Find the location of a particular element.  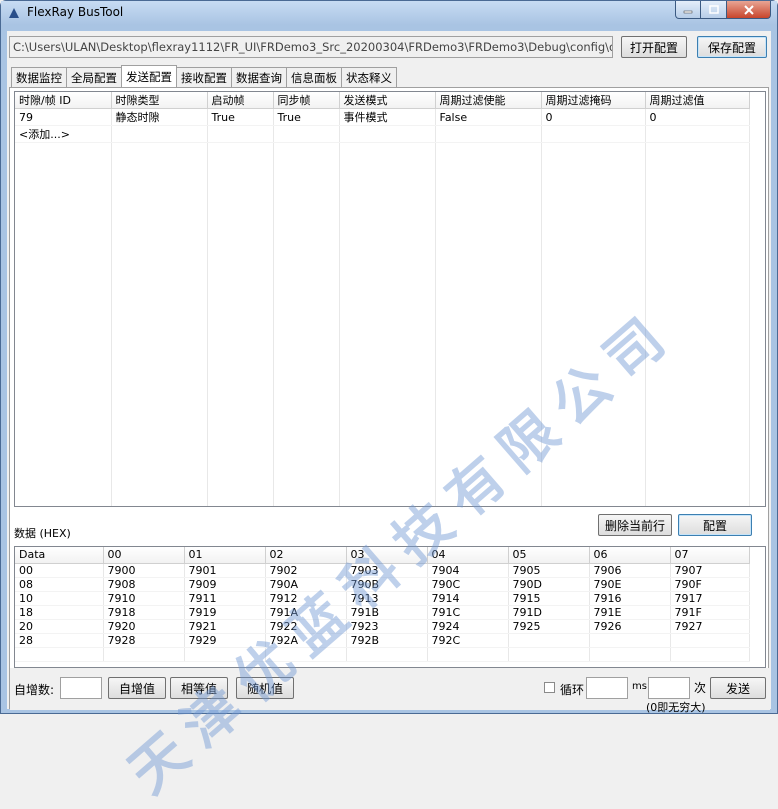

increment-input is located at coordinates (81, 688).